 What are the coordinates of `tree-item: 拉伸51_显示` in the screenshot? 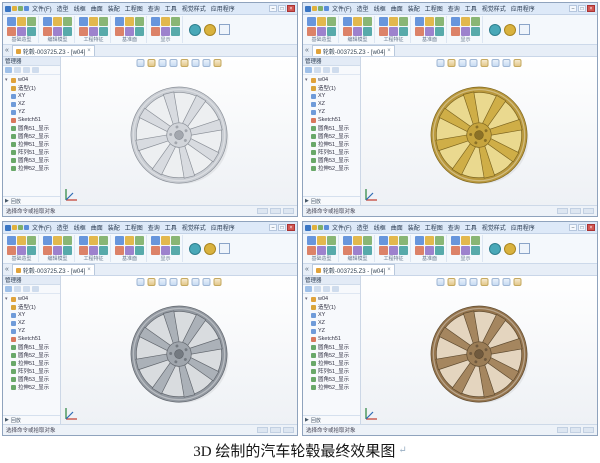 It's located at (335, 363).